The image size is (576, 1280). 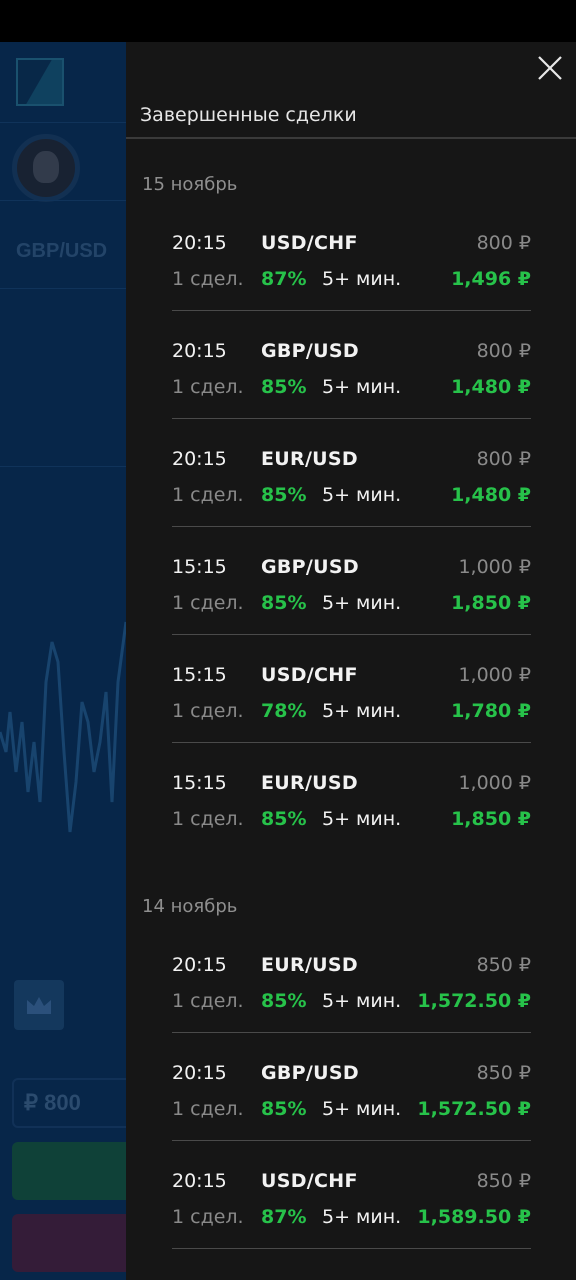 What do you see at coordinates (39, 1005) in the screenshot?
I see `crown-icon` at bounding box center [39, 1005].